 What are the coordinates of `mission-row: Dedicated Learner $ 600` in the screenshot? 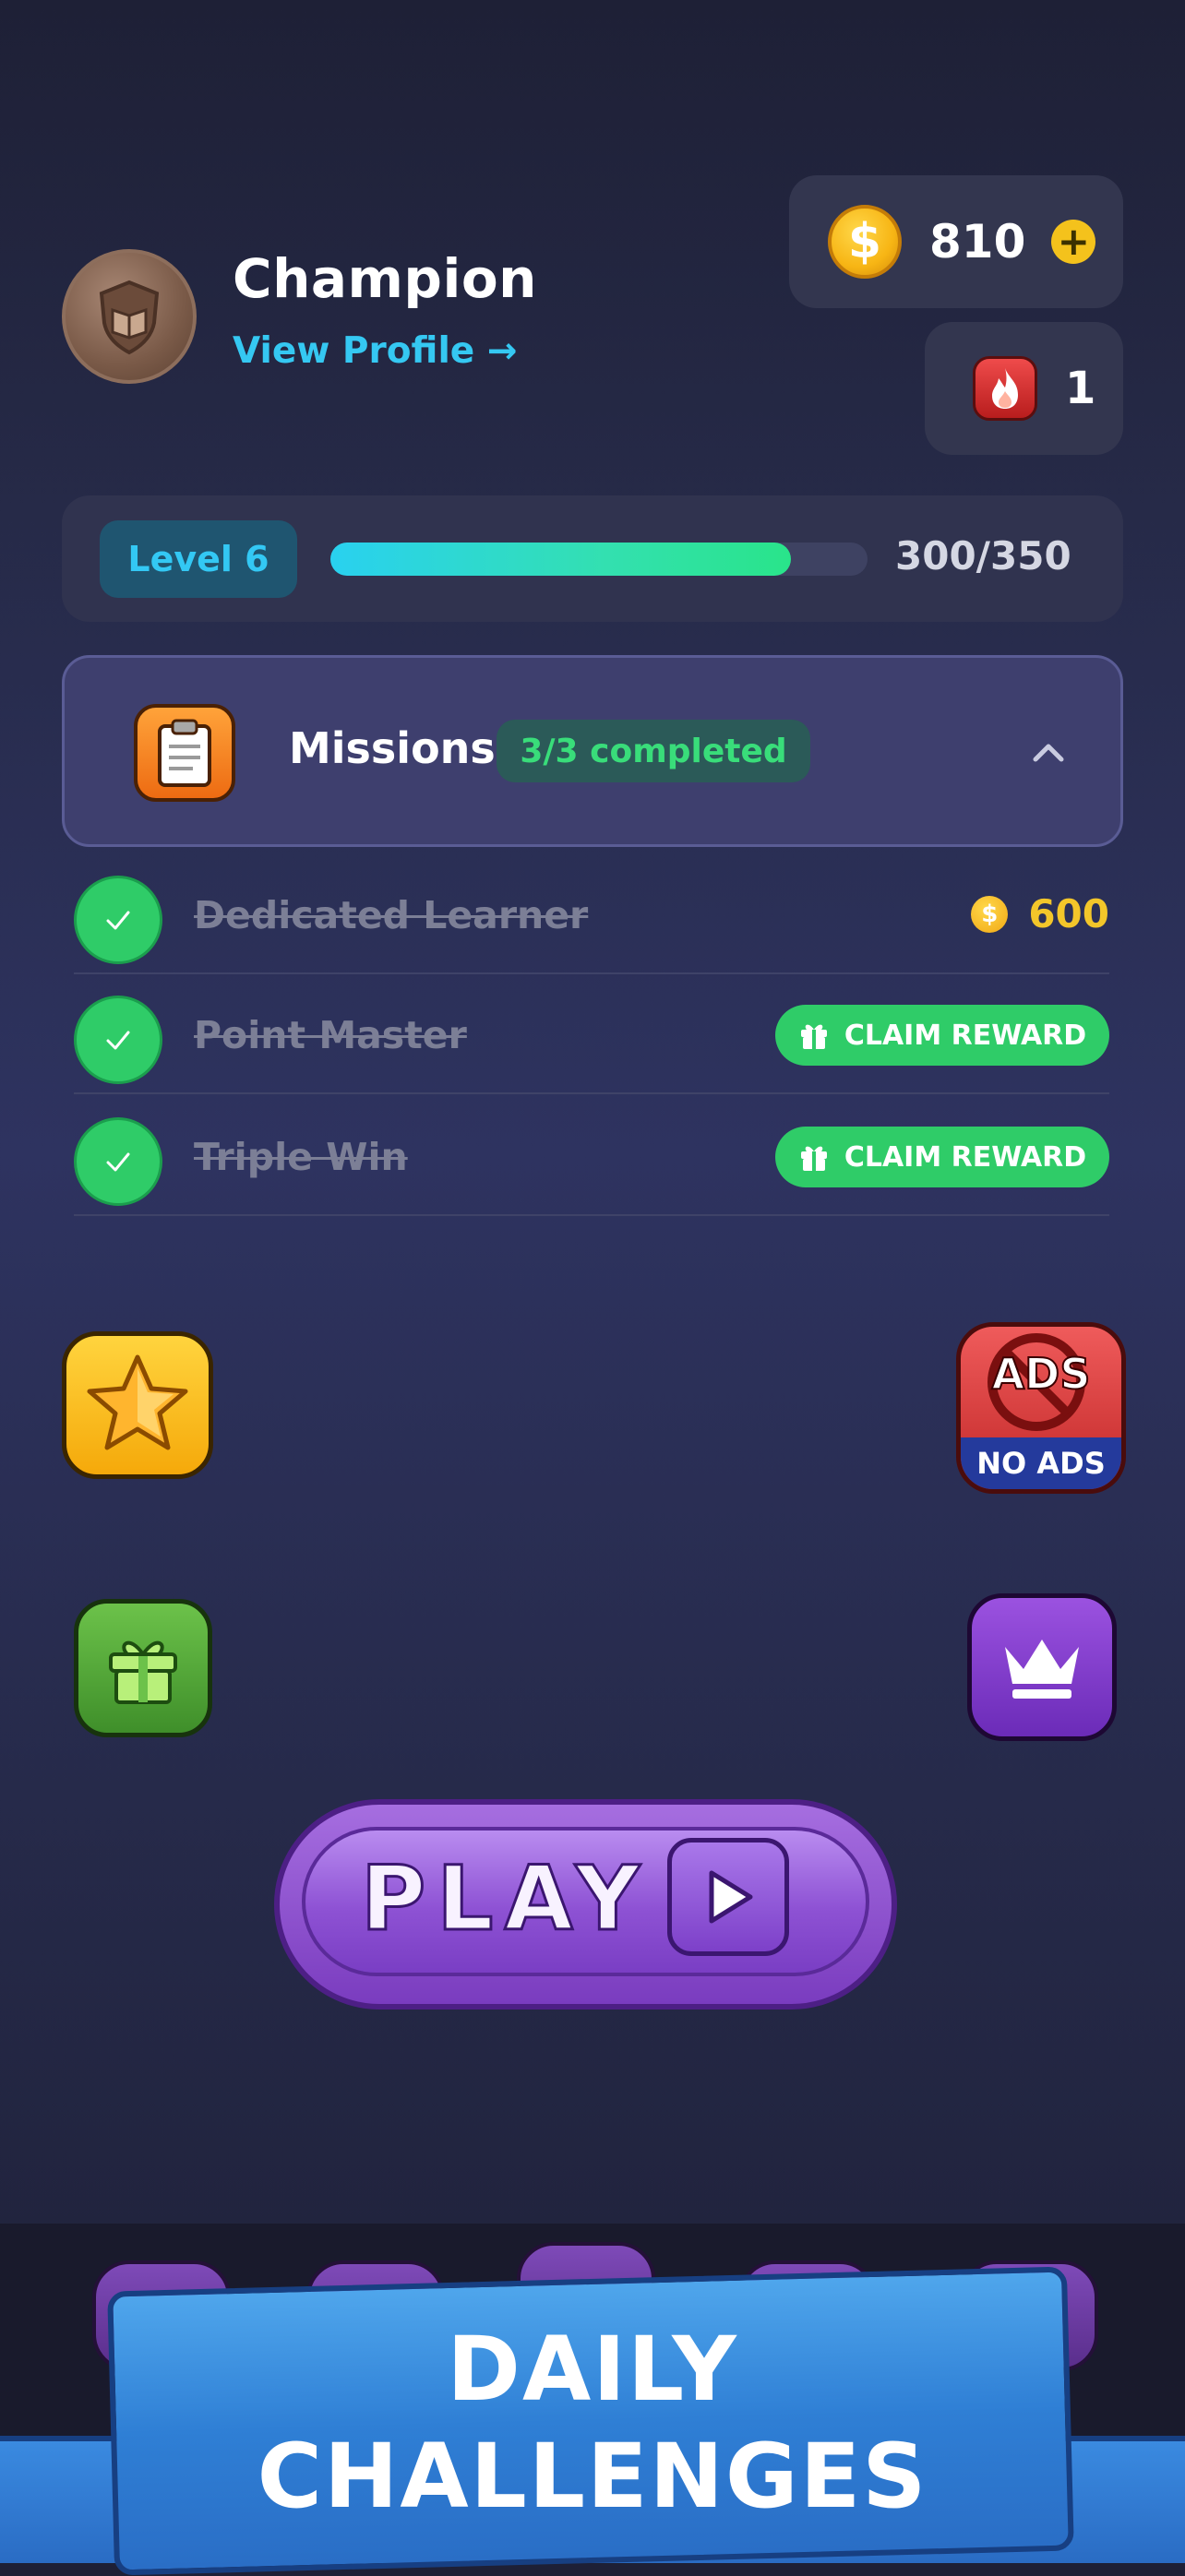 It's located at (591, 914).